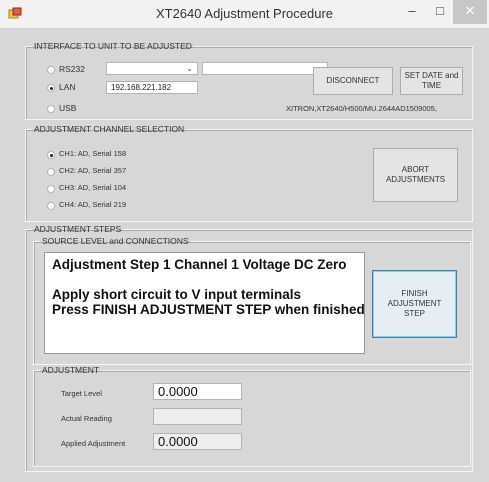 This screenshot has height=482, width=489. I want to click on radio-ch2, so click(51, 172).